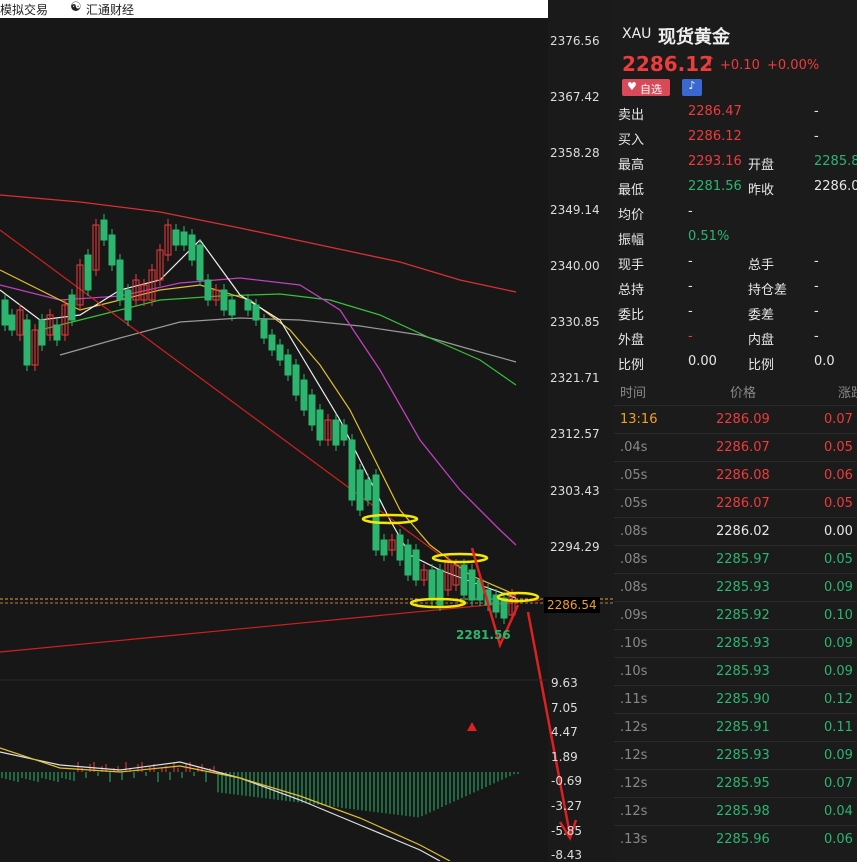  I want to click on tick-row: 13:16 2286.09 0.07, so click(735, 419).